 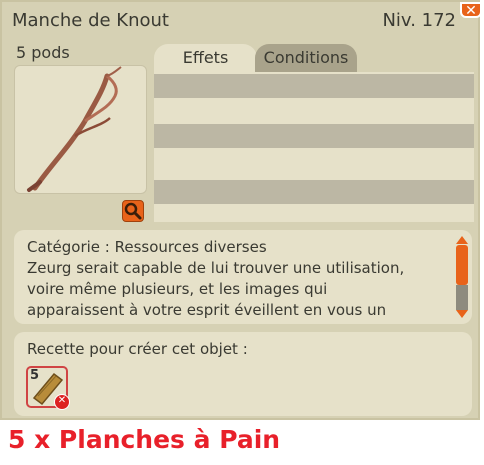 What do you see at coordinates (205, 58) in the screenshot?
I see `tab-effets: Effets` at bounding box center [205, 58].